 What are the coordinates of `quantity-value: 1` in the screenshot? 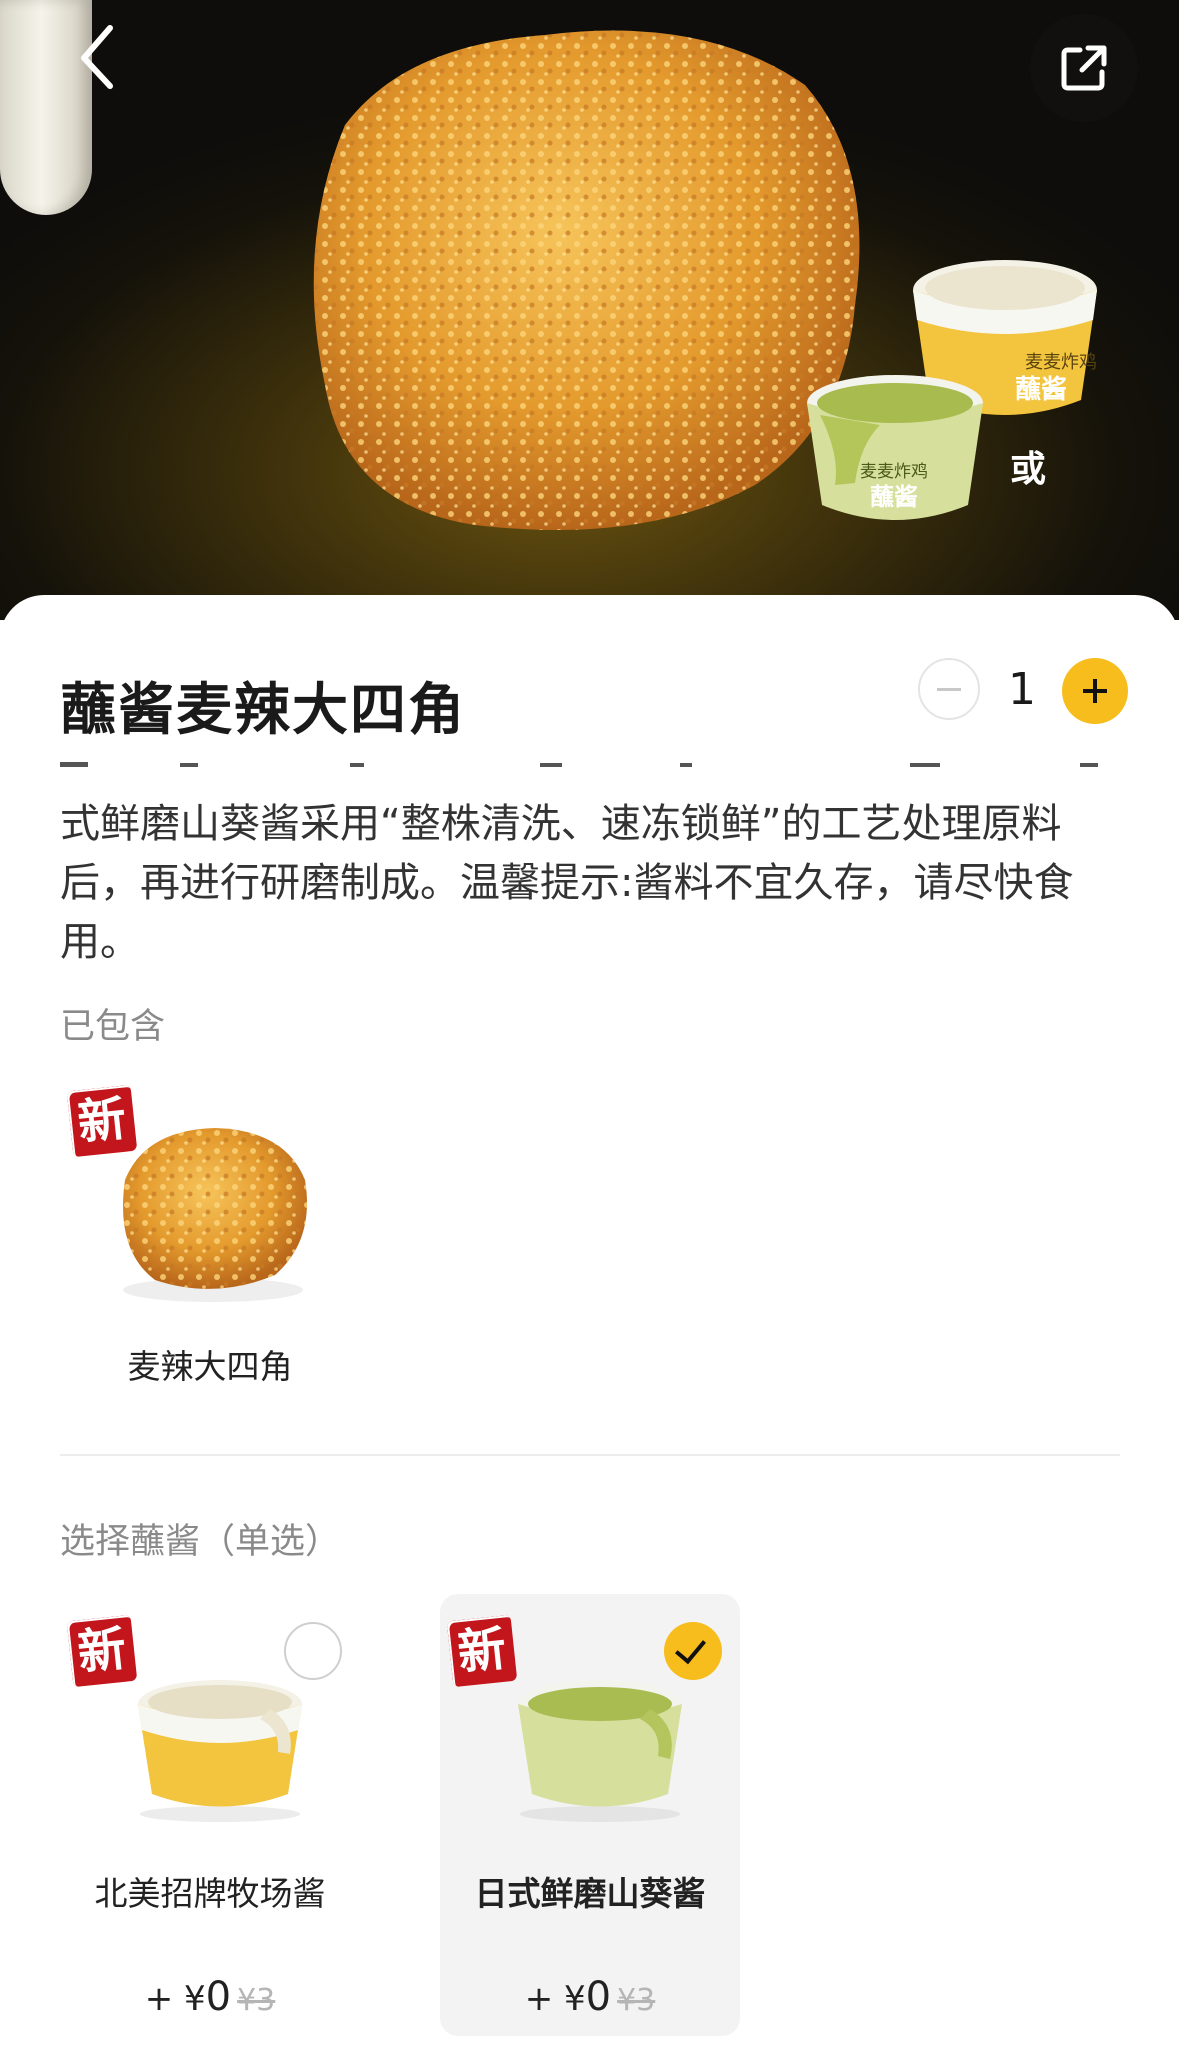 It's located at (1022, 689).